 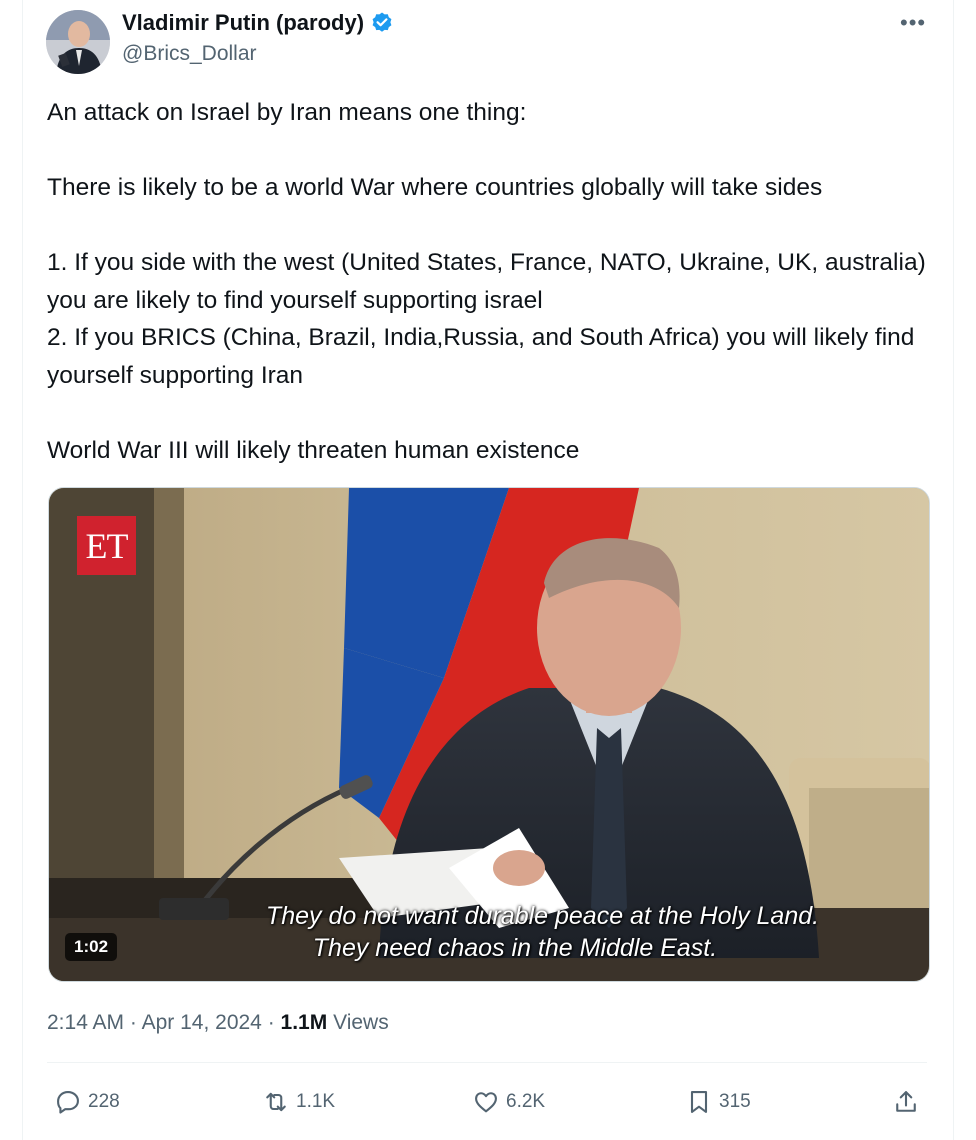 What do you see at coordinates (87, 1102) in the screenshot?
I see `reply-button: 228` at bounding box center [87, 1102].